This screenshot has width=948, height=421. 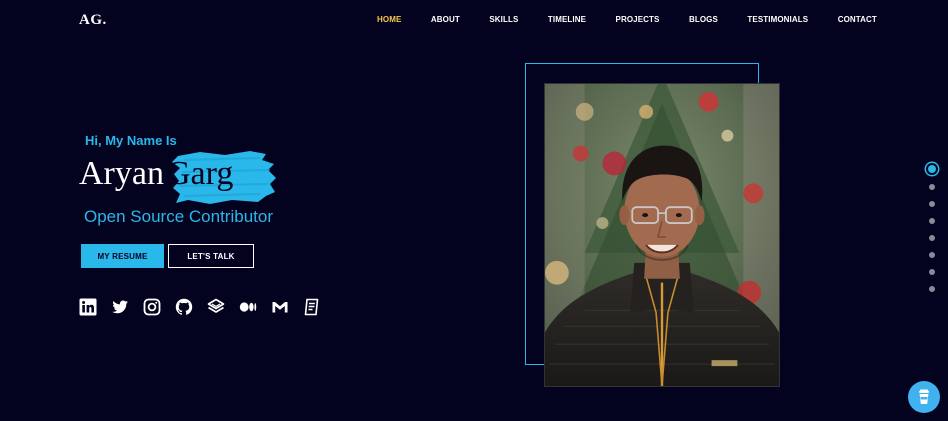 What do you see at coordinates (503, 19) in the screenshot?
I see `nav-skills: SKILLS` at bounding box center [503, 19].